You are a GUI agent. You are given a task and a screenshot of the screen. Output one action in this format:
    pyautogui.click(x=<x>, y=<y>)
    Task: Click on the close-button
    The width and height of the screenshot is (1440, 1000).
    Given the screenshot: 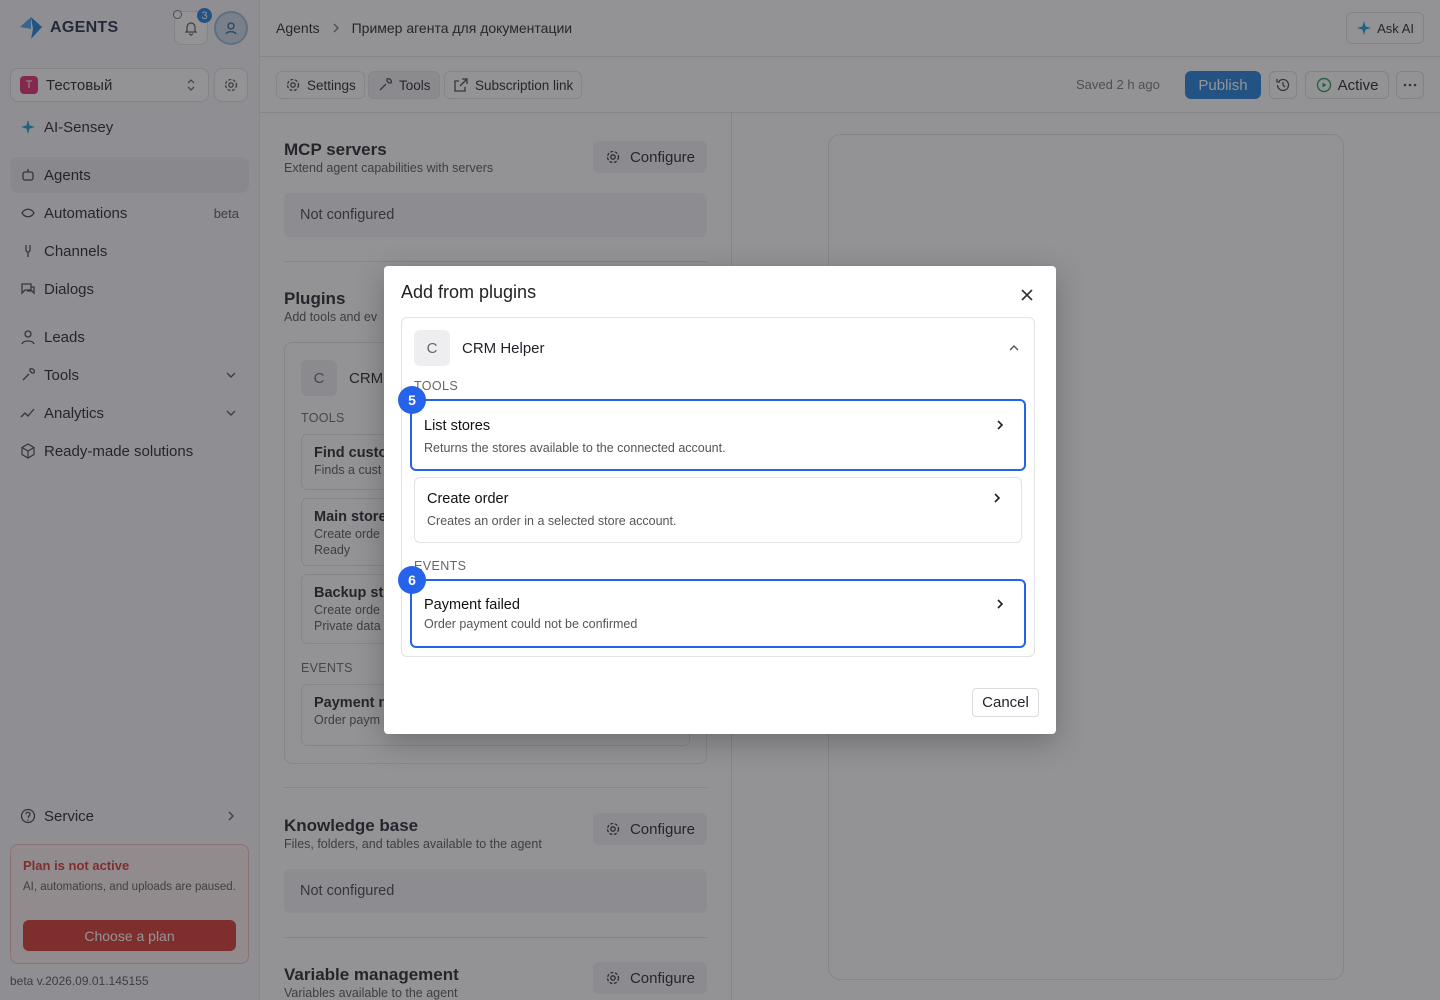 What is the action you would take?
    pyautogui.click(x=1027, y=295)
    